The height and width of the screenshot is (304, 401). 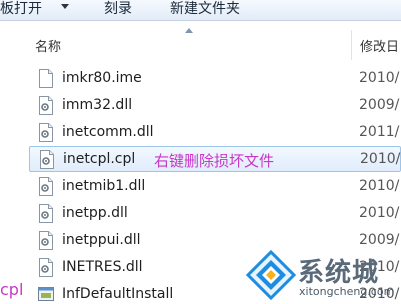 I want to click on open-button: 板打开, so click(x=21, y=10).